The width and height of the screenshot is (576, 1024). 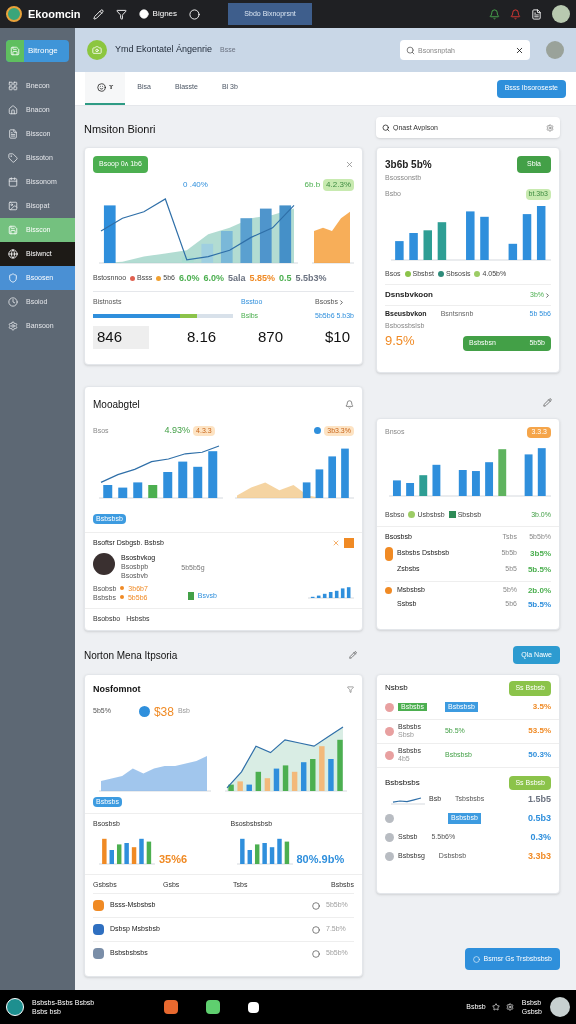 What do you see at coordinates (54, 14) in the screenshot?
I see `brand-name: Ekoomcin` at bounding box center [54, 14].